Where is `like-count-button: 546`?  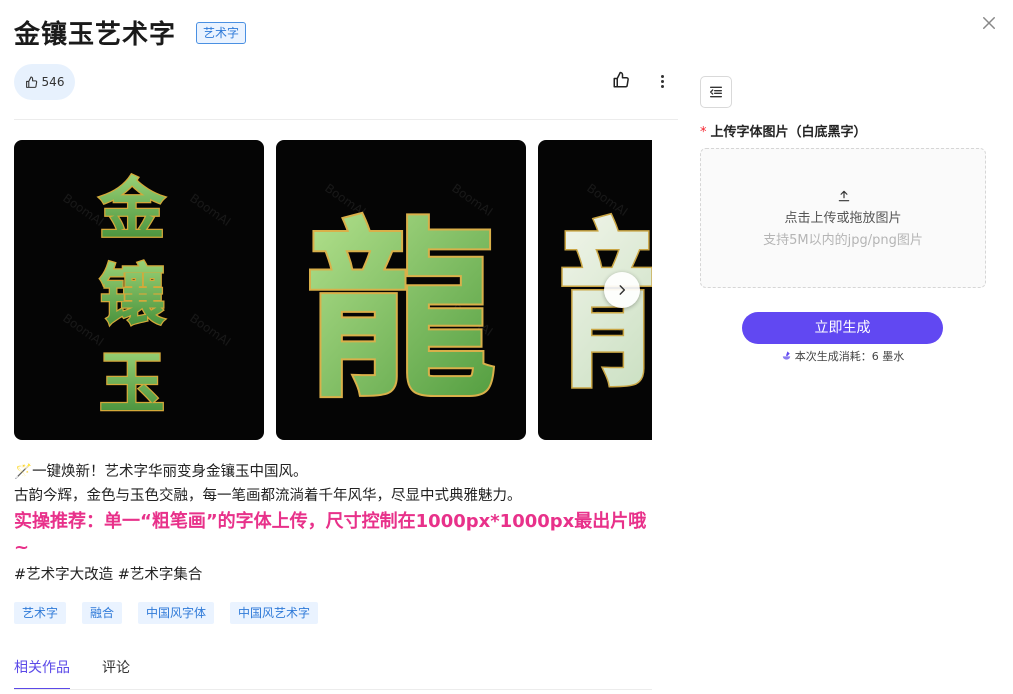 like-count-button: 546 is located at coordinates (44, 82).